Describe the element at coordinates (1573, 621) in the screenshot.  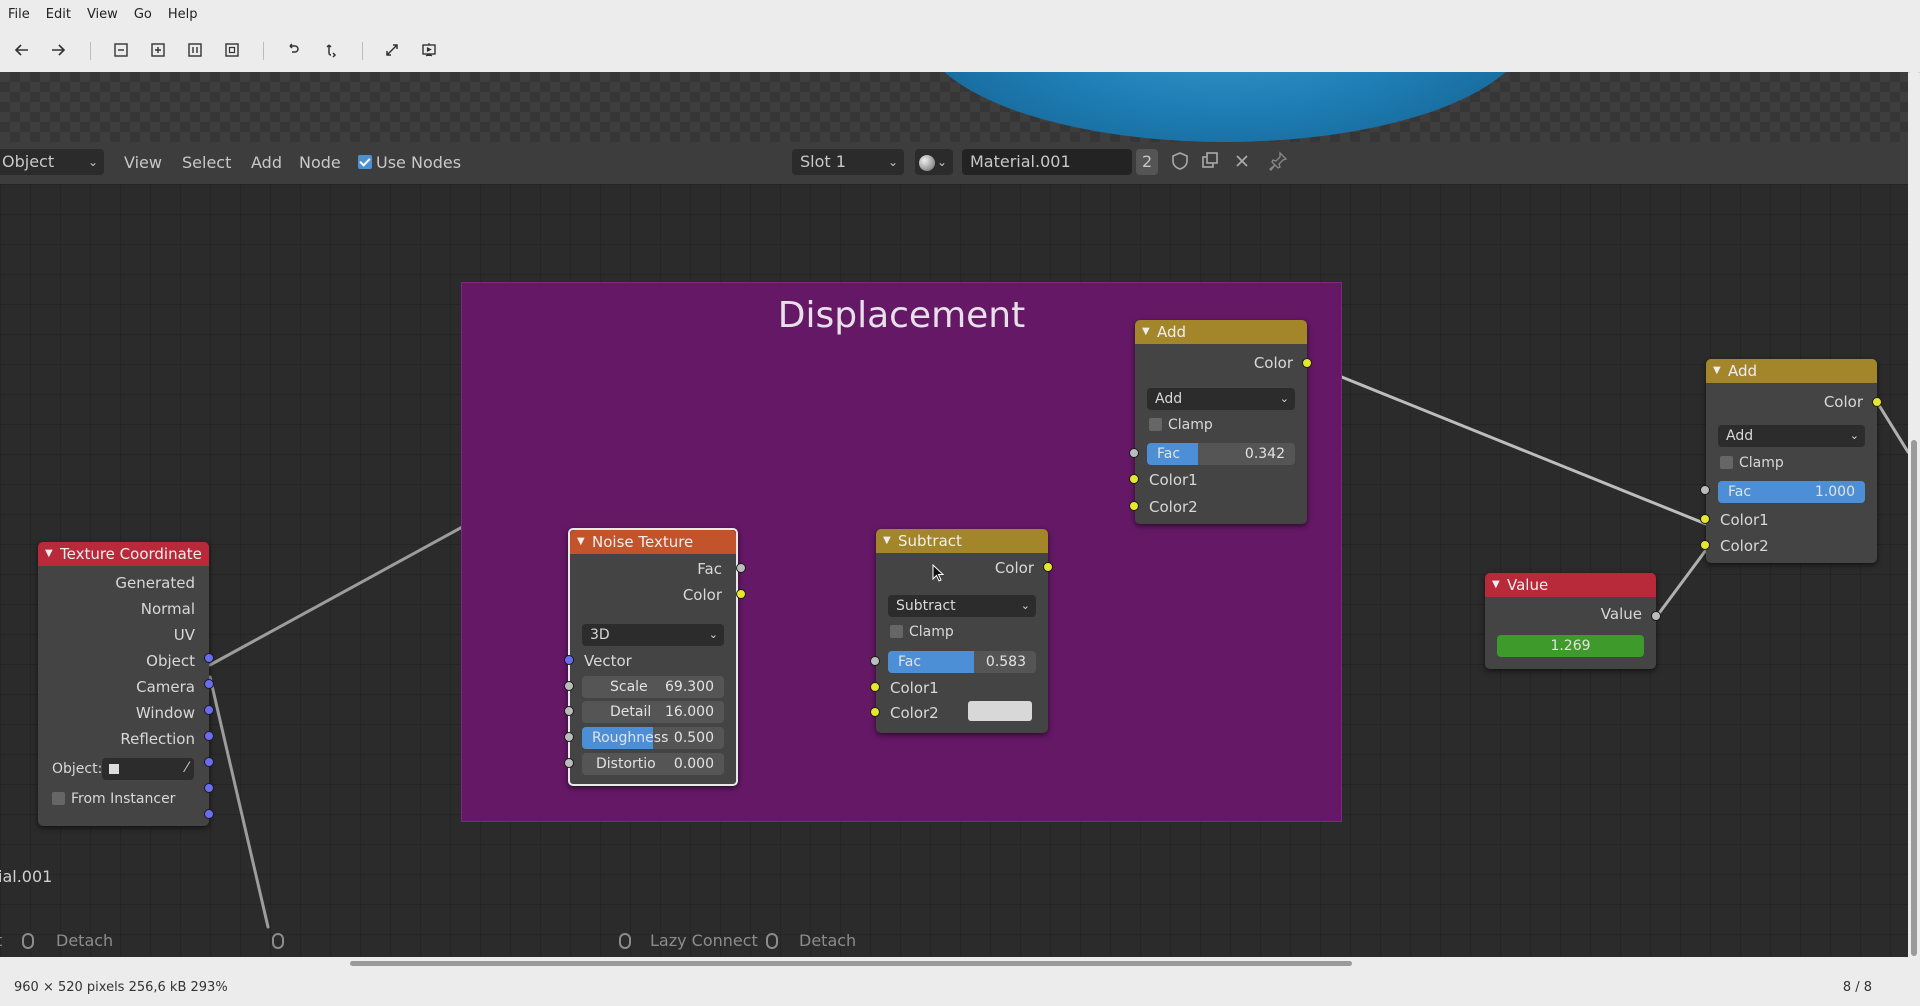
I see `value-node: Value Value 1.269` at that location.